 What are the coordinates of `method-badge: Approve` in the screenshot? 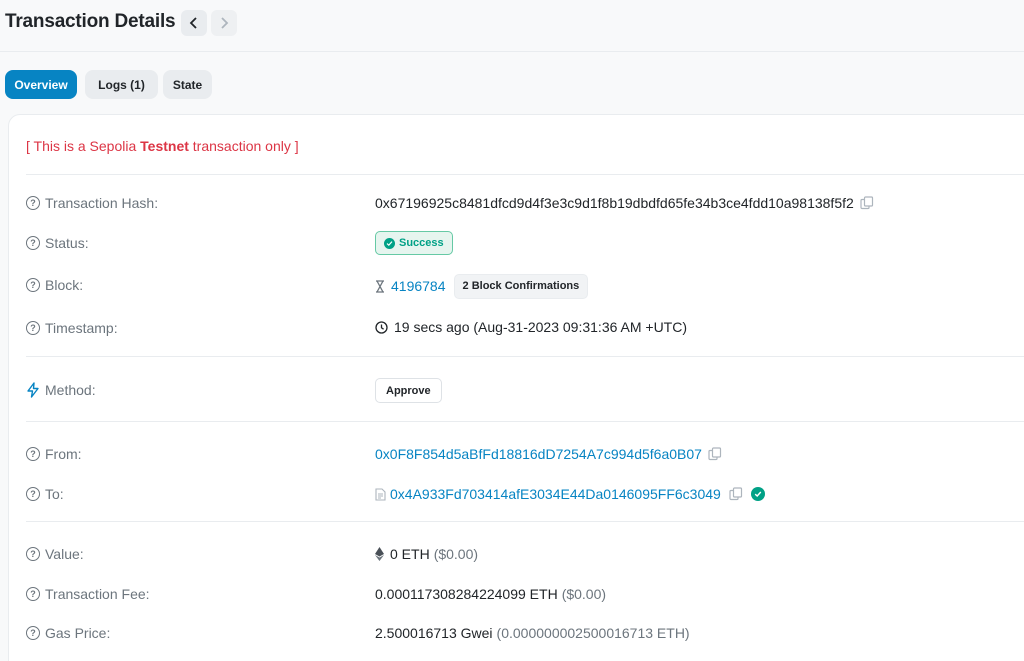 It's located at (408, 390).